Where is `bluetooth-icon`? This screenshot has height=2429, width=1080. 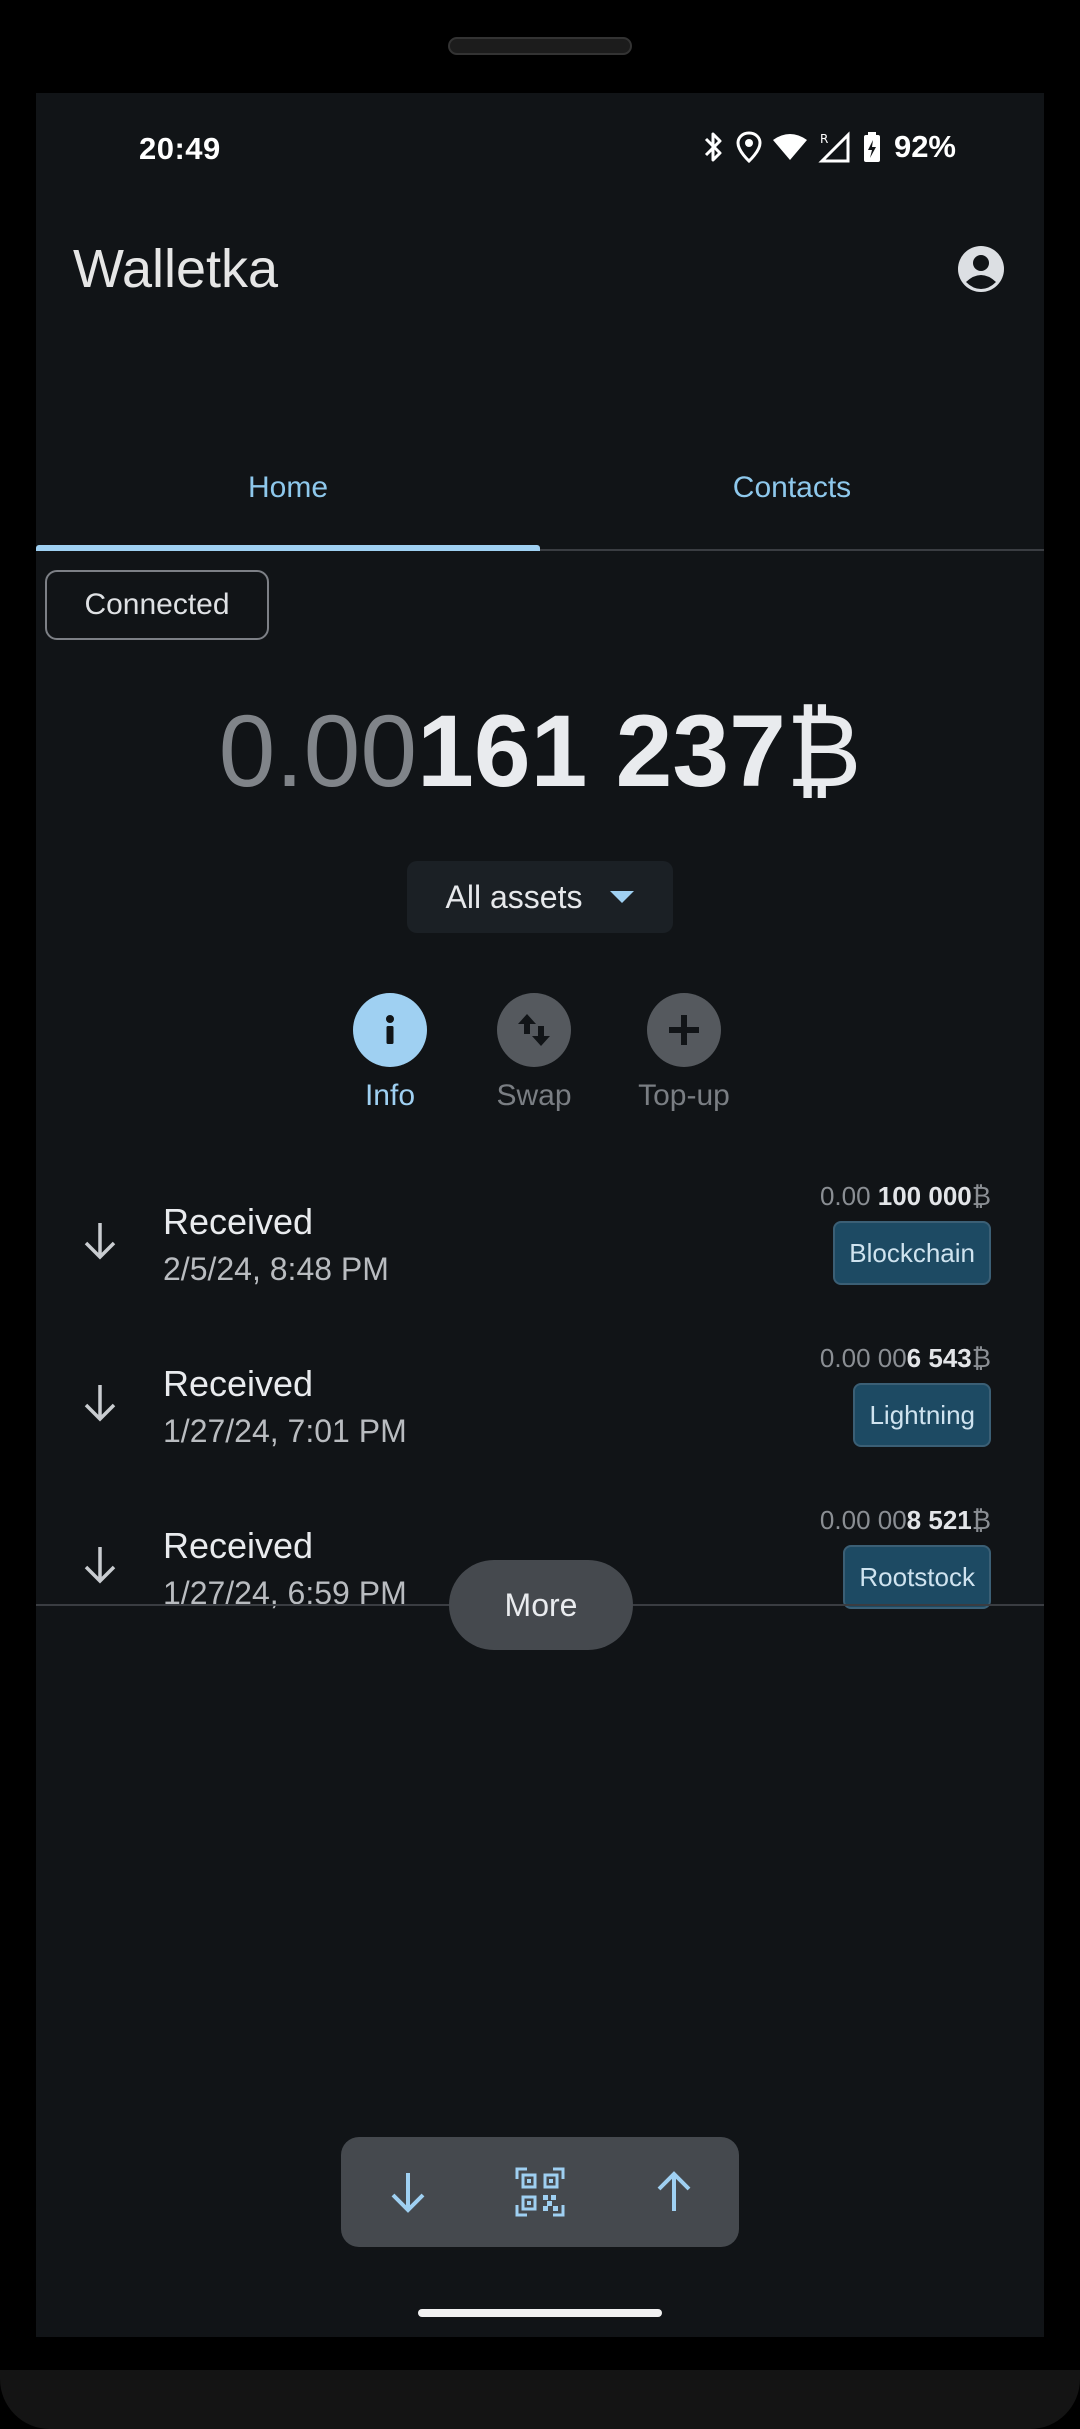 bluetooth-icon is located at coordinates (714, 147).